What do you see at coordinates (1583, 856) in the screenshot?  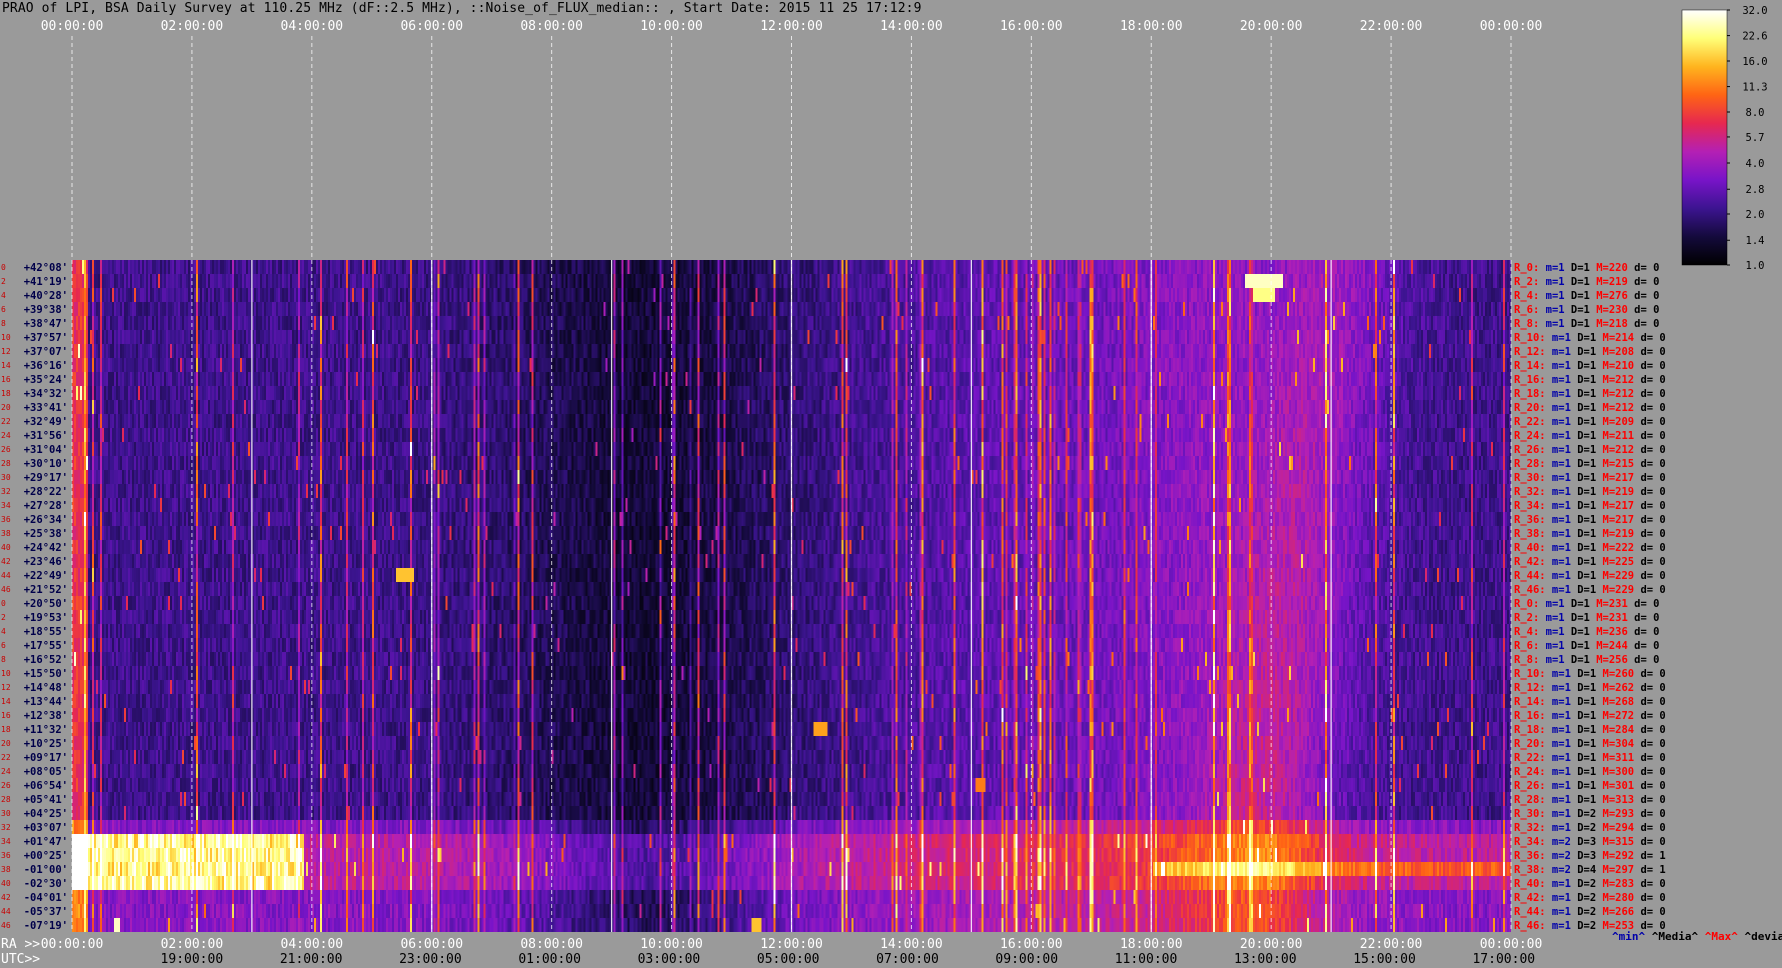 I see `row-stat-D: D=3` at bounding box center [1583, 856].